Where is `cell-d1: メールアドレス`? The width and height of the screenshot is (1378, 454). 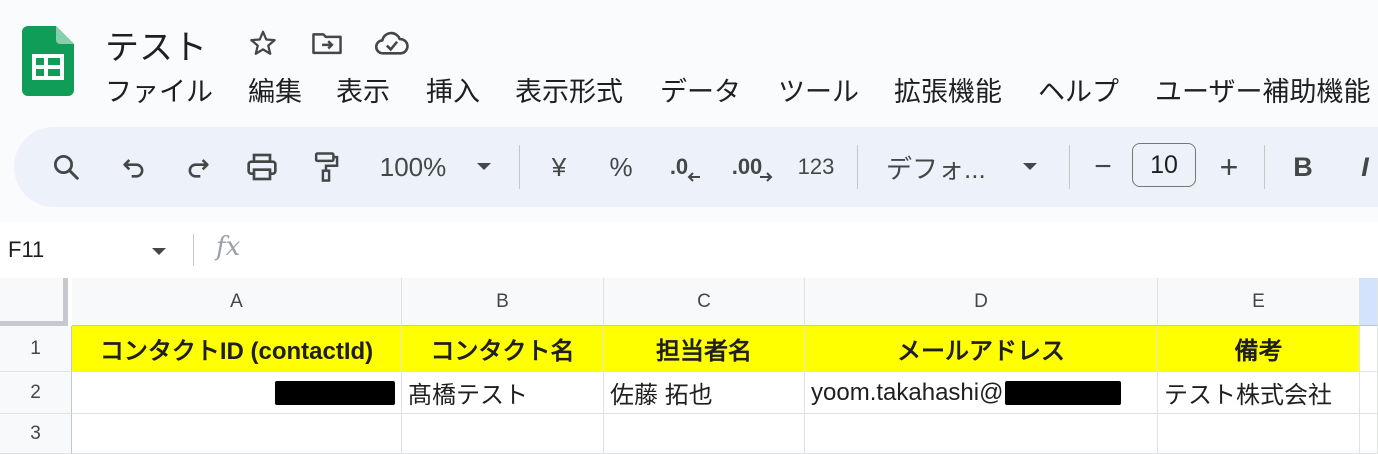 cell-d1: メールアドレス is located at coordinates (981, 349).